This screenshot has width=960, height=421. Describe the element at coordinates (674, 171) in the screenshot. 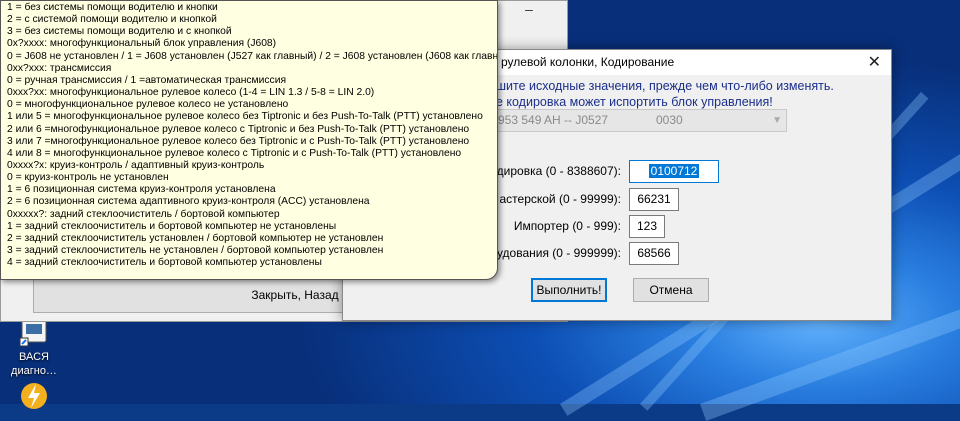

I see `coding-input: 0100712` at that location.